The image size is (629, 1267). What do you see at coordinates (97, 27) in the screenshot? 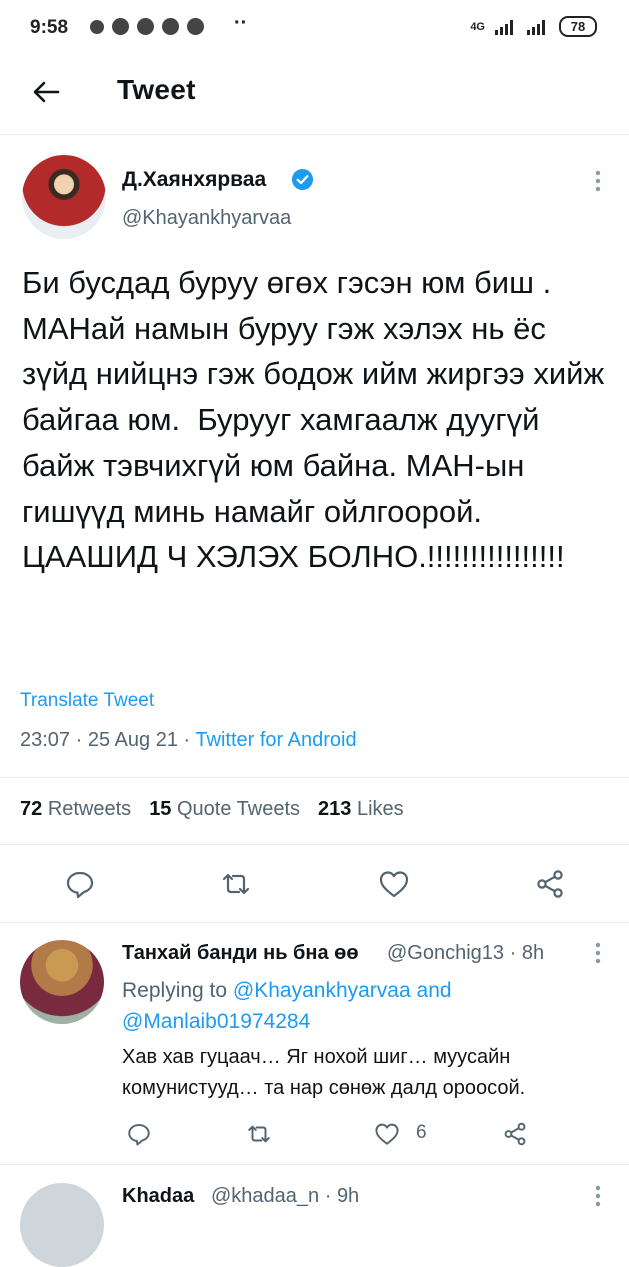
I see `notification-icon` at bounding box center [97, 27].